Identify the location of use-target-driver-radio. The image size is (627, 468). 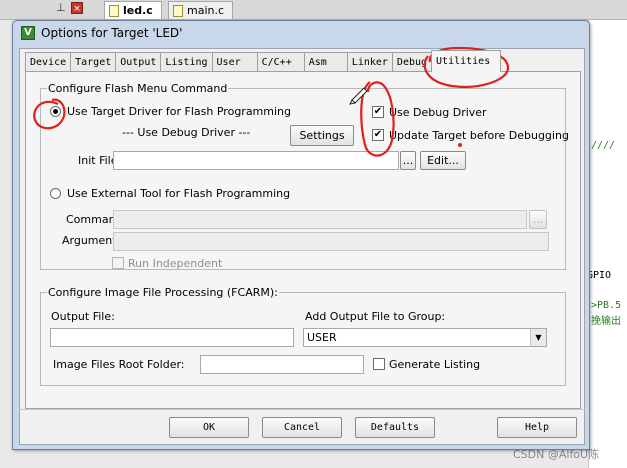
(55, 111).